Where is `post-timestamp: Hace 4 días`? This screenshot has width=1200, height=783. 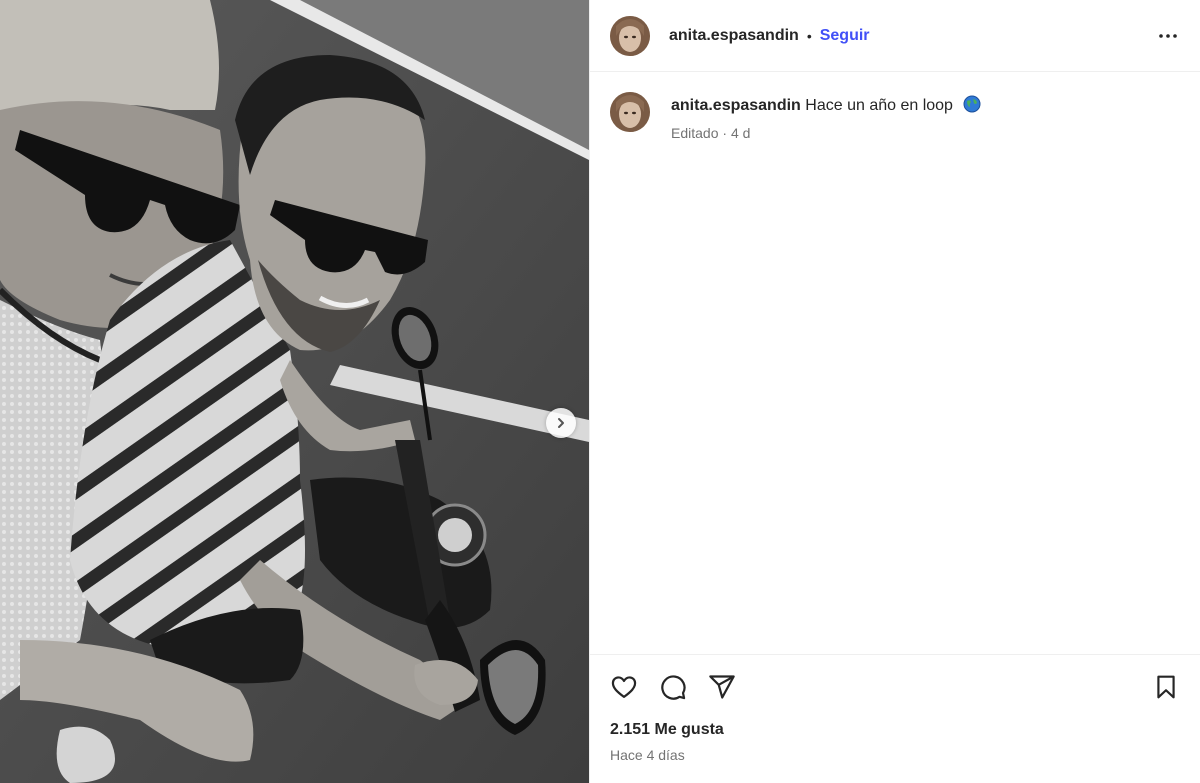
post-timestamp: Hace 4 días is located at coordinates (895, 755).